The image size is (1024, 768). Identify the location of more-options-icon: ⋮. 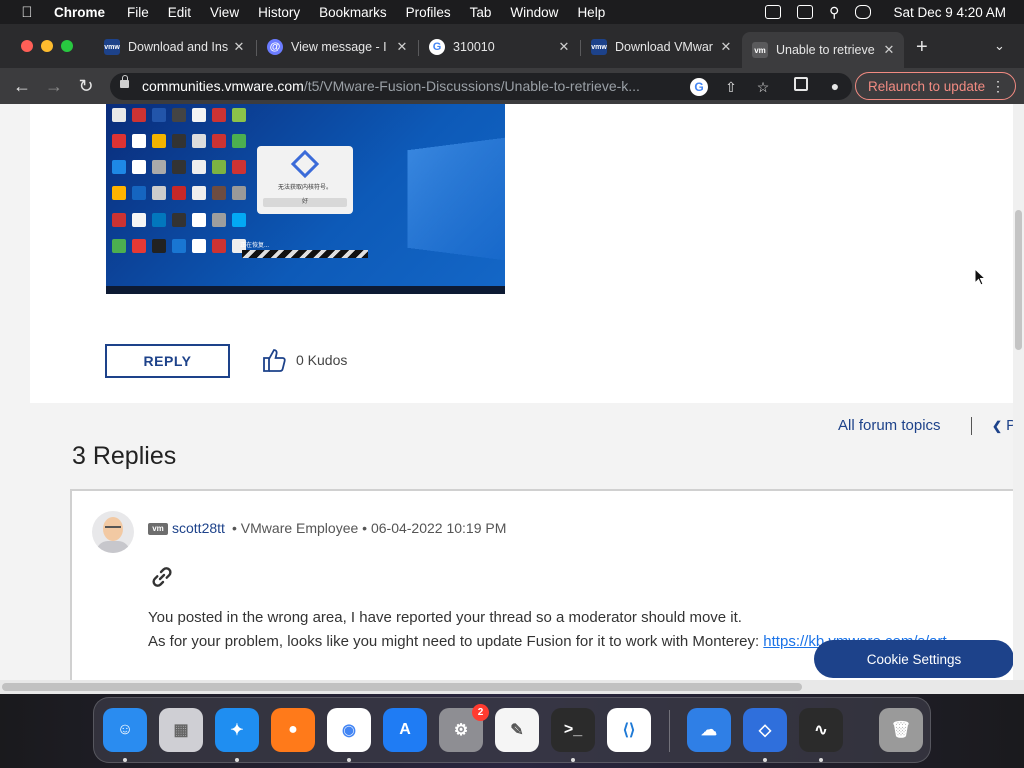
(998, 86).